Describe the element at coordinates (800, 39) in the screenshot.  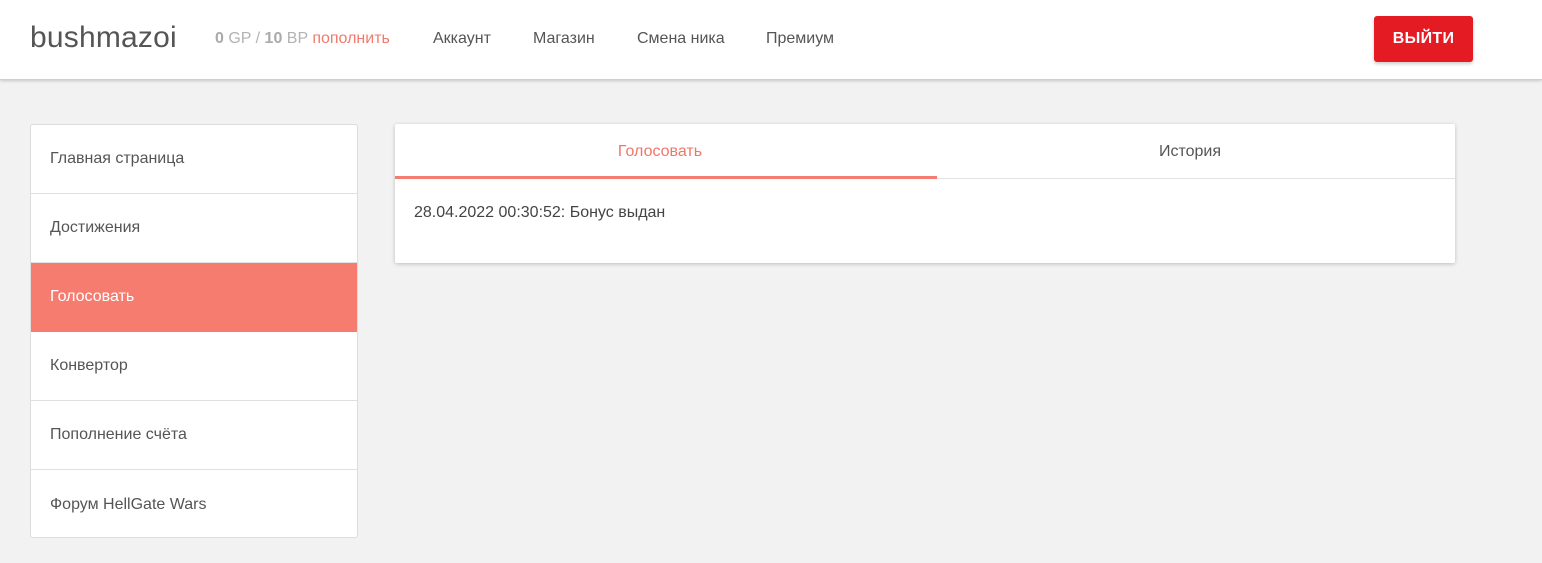
I see `nav-premium-link: Премиум` at that location.